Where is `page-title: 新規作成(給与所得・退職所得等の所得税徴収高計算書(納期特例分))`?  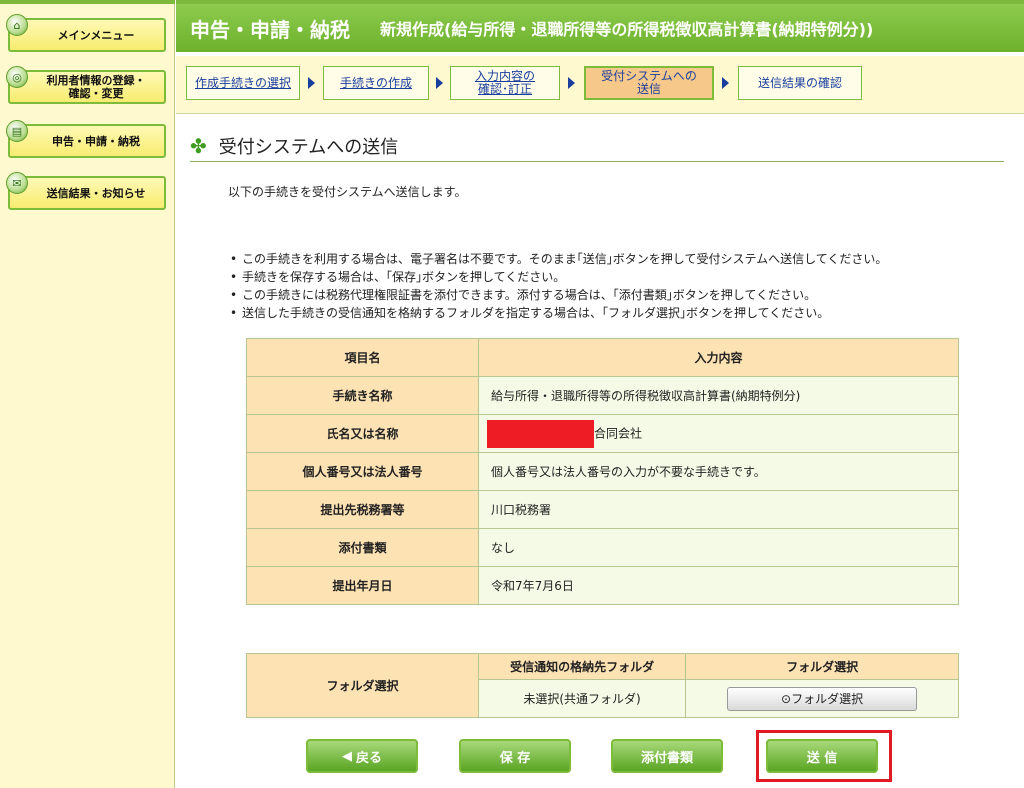
page-title: 新規作成(給与所得・退職所得等の所得税徴収高計算書(納期特例分)) is located at coordinates (627, 29).